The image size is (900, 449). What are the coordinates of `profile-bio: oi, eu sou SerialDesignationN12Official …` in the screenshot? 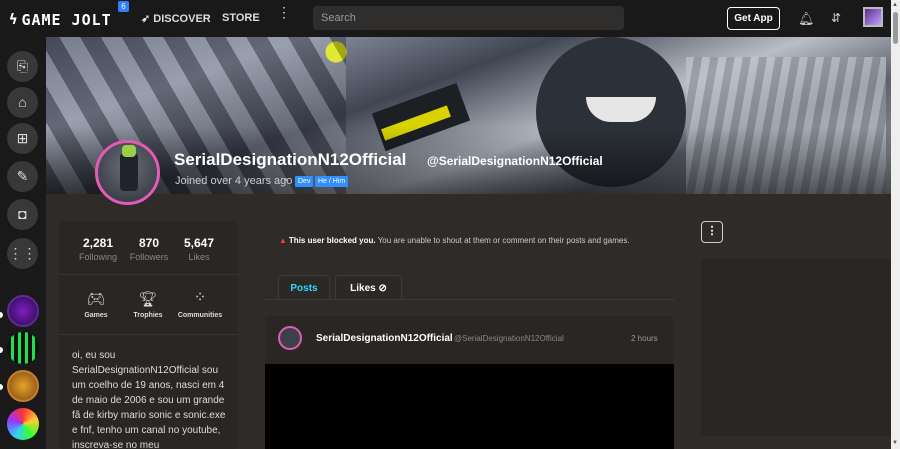 It's located at (149, 399).